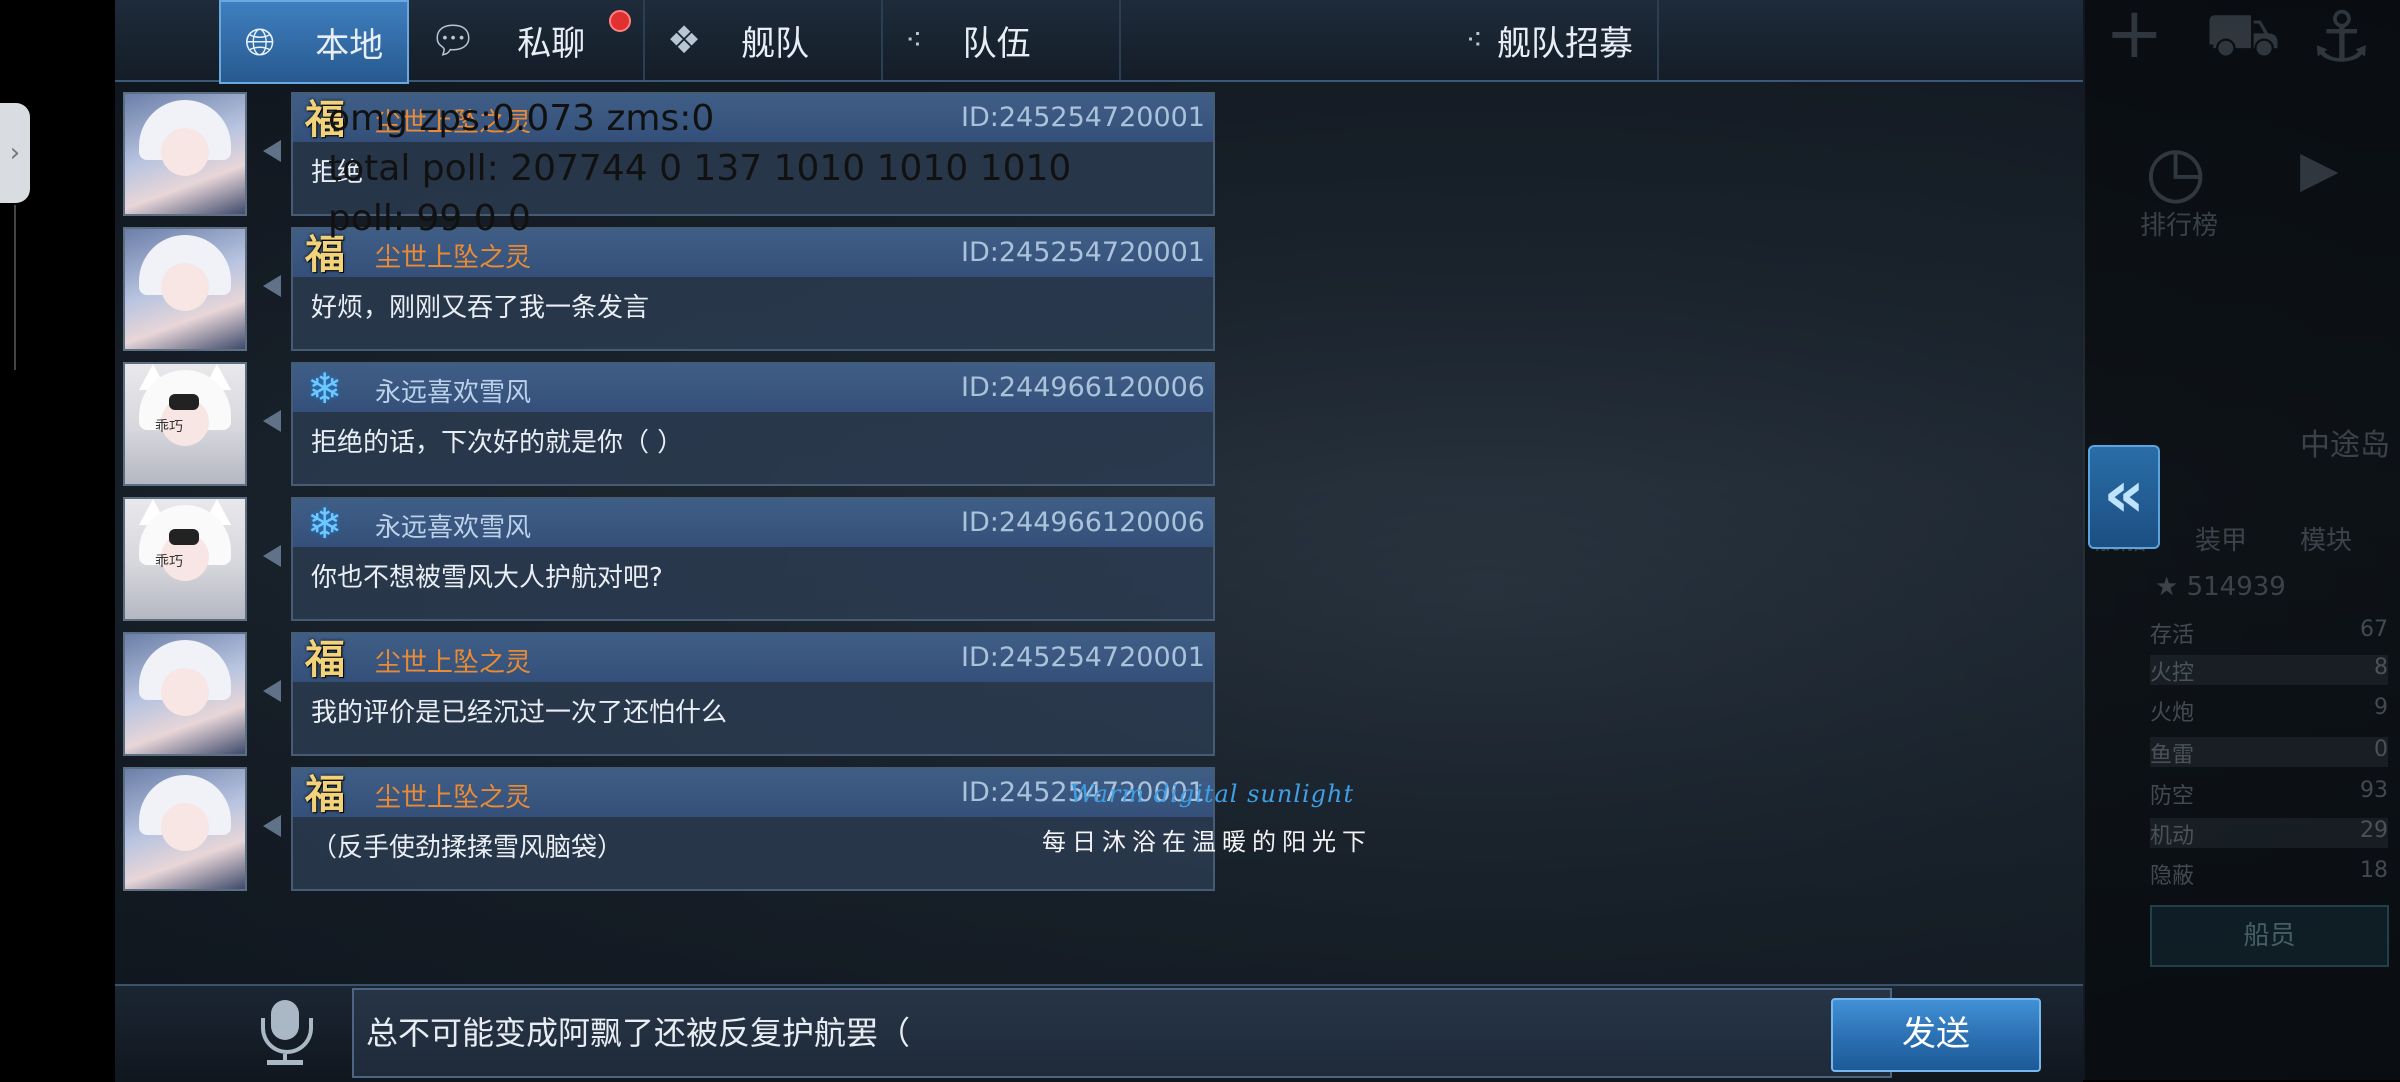  I want to click on message-text: 拒绝的话，下次好的就是你（ ）, so click(497, 443).